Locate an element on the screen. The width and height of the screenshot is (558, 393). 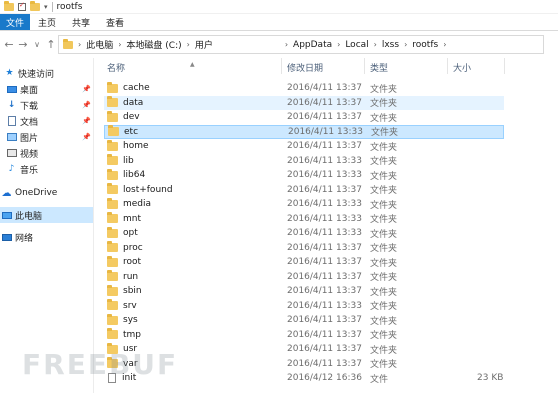
sidebar-item-downloads: ↓ 下载 📌 is located at coordinates (46, 105).